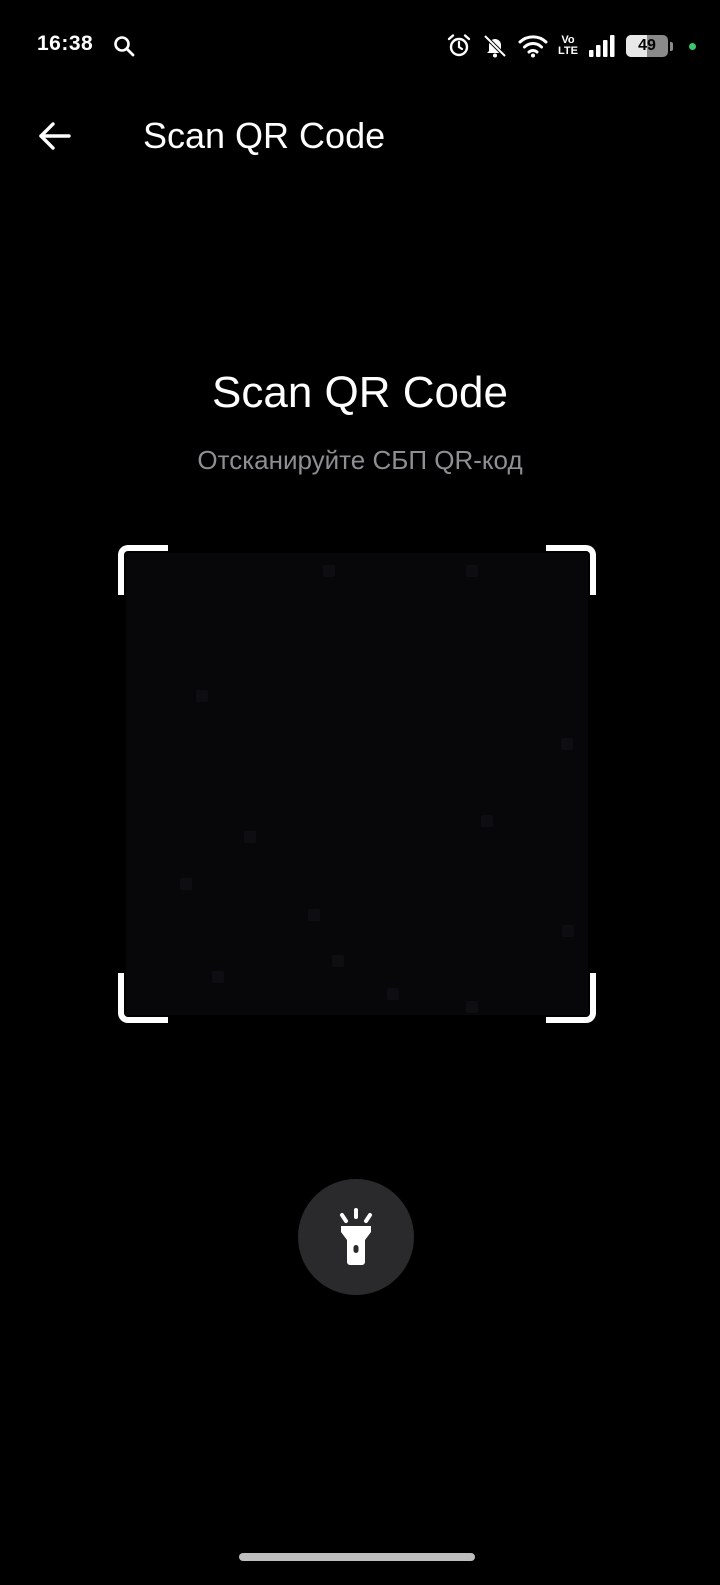  What do you see at coordinates (357, 1557) in the screenshot?
I see `home-indicator` at bounding box center [357, 1557].